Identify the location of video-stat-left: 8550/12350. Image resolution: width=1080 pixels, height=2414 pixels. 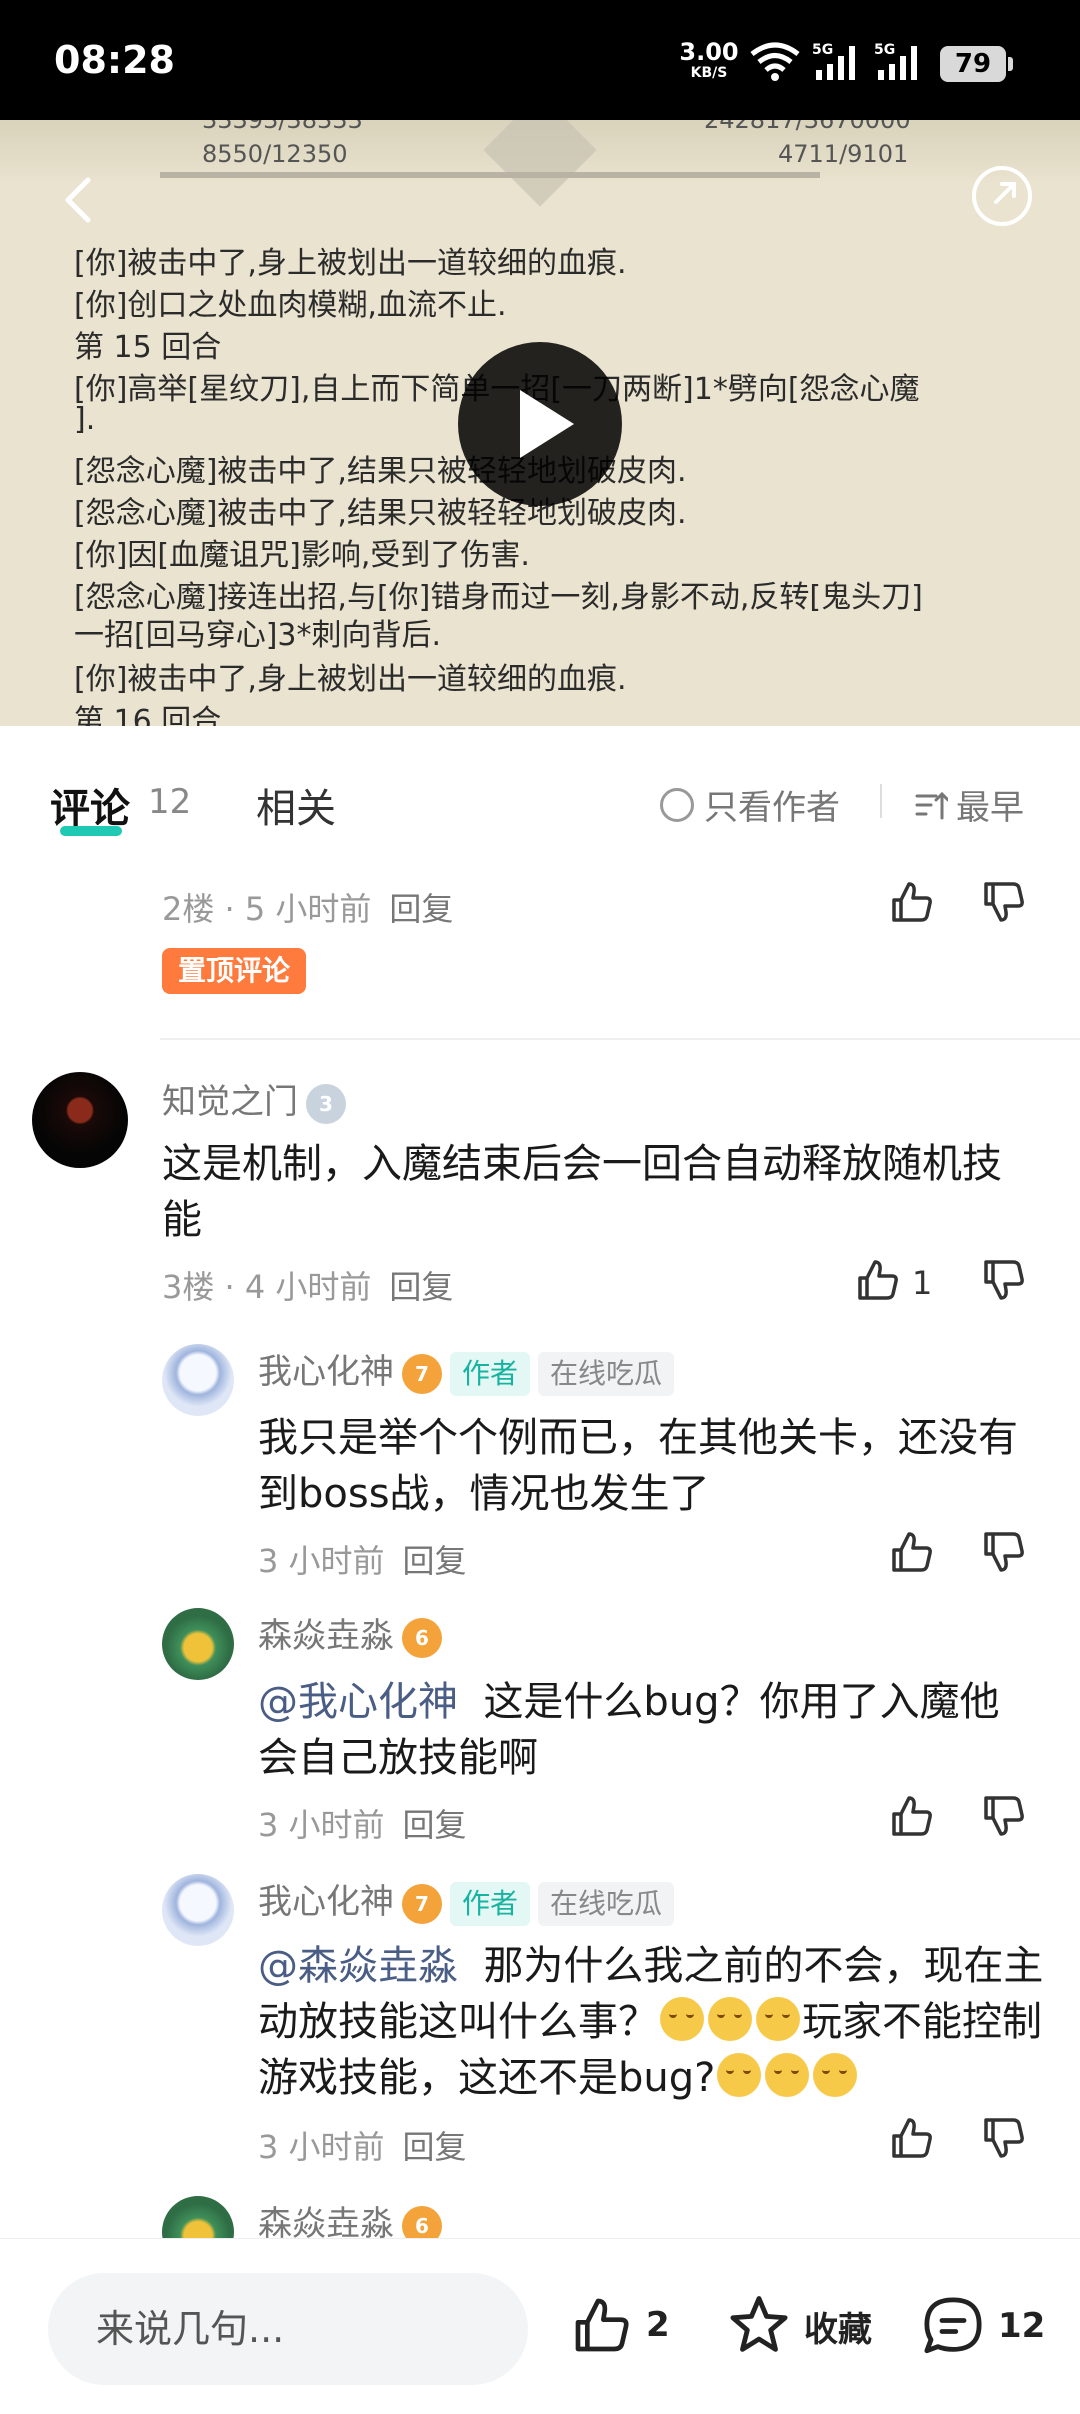
(275, 154).